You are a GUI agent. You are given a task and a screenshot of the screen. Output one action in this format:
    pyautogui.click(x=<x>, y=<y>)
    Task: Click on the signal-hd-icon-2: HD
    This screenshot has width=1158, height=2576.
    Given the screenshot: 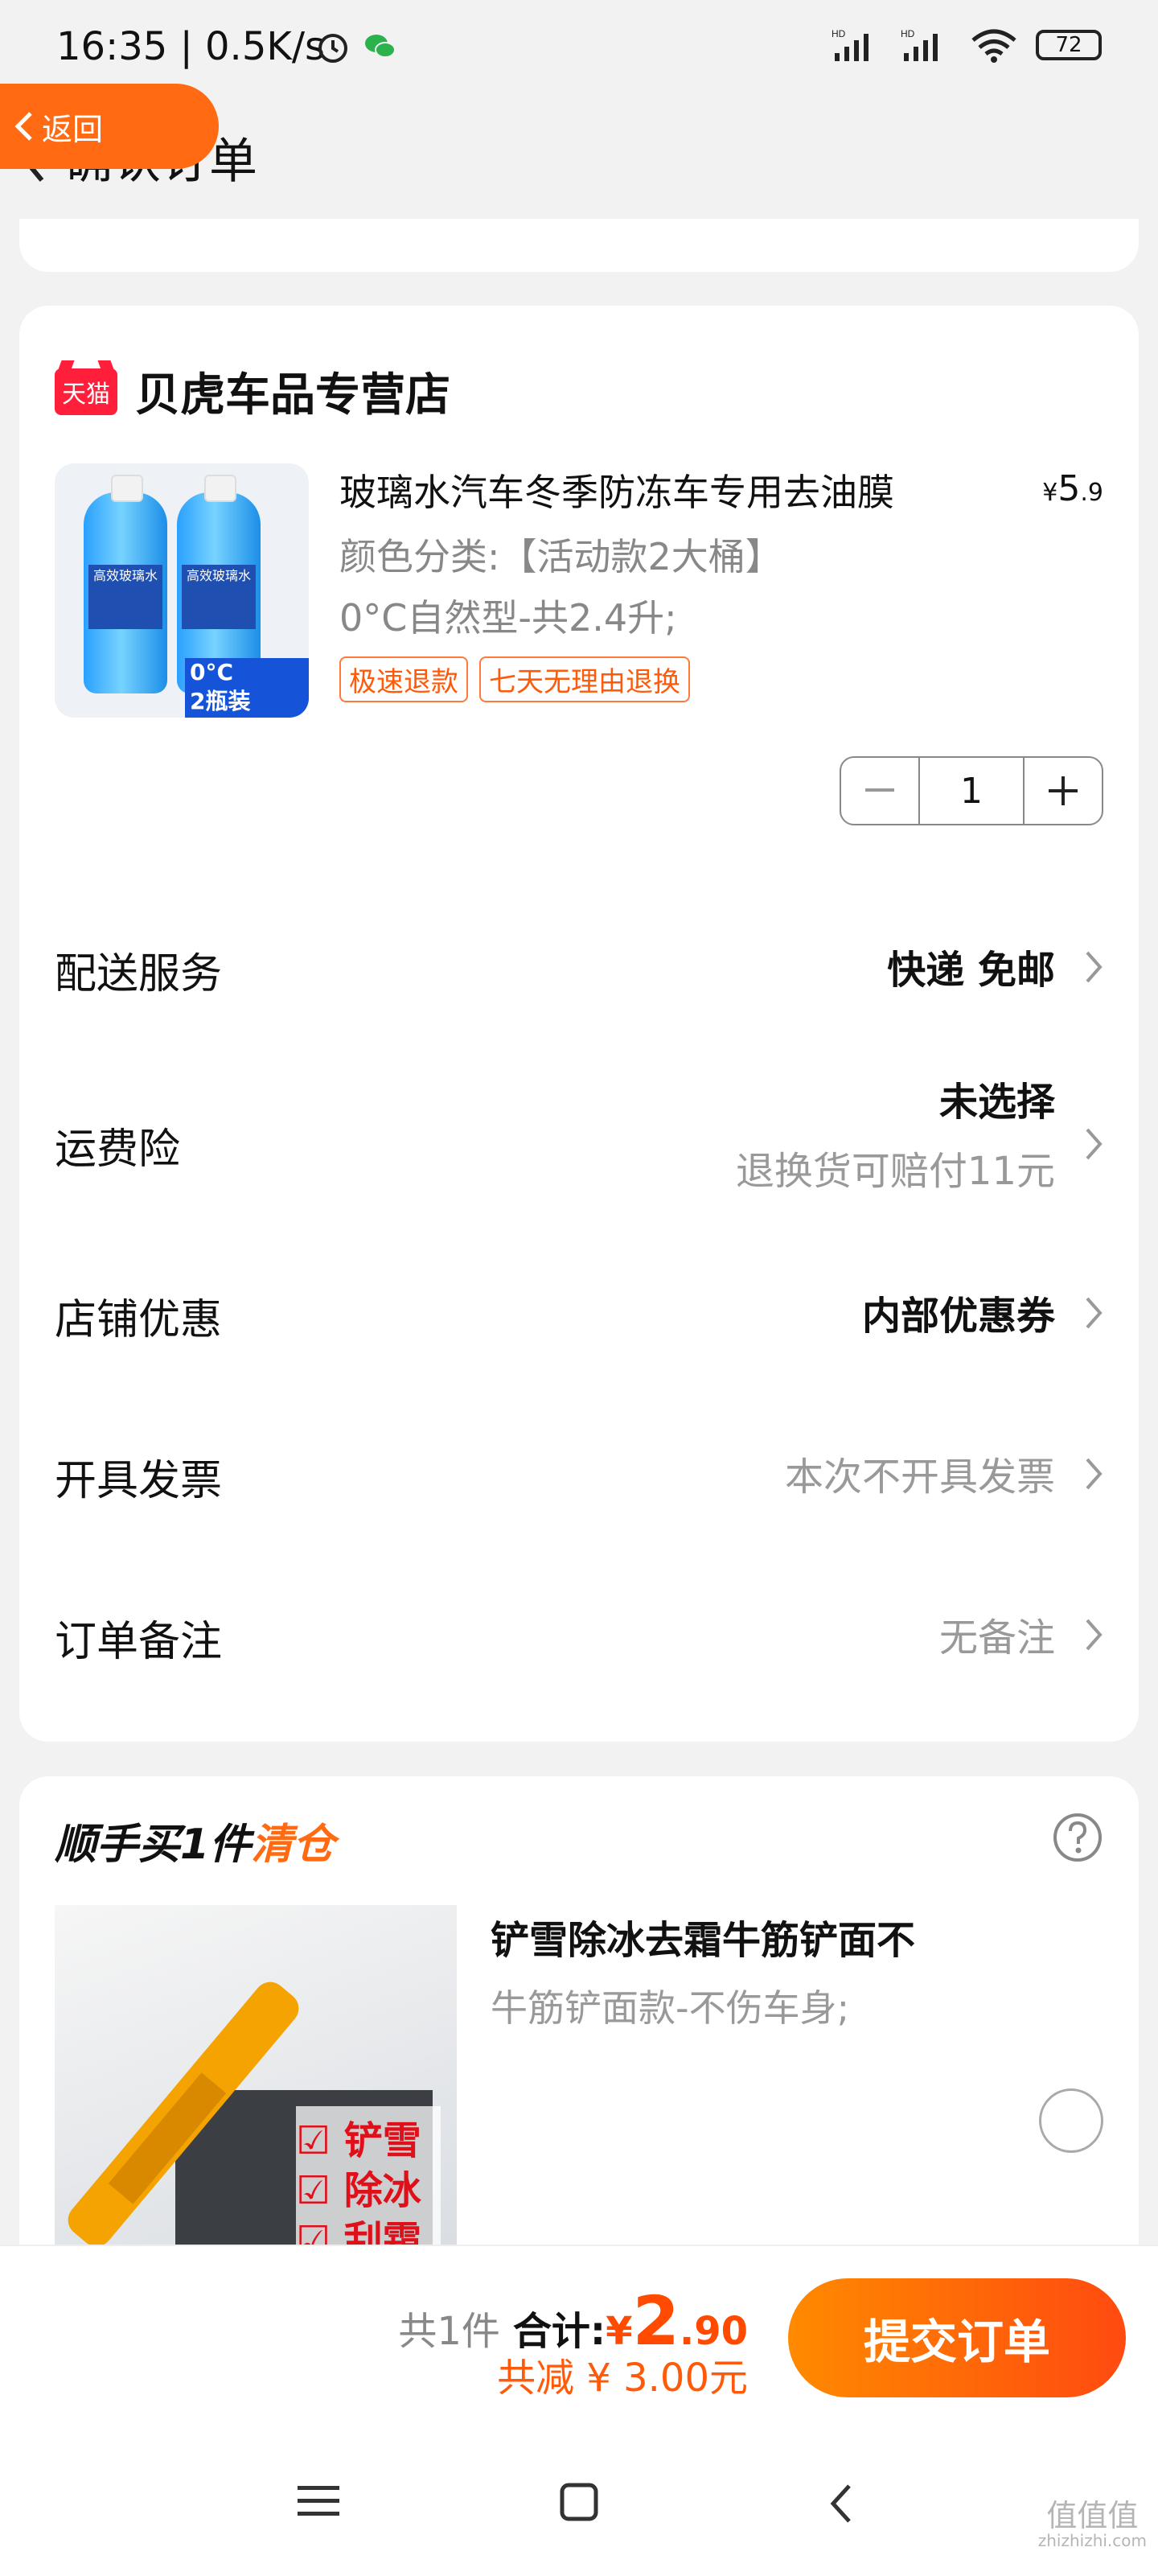 What is the action you would take?
    pyautogui.click(x=919, y=44)
    